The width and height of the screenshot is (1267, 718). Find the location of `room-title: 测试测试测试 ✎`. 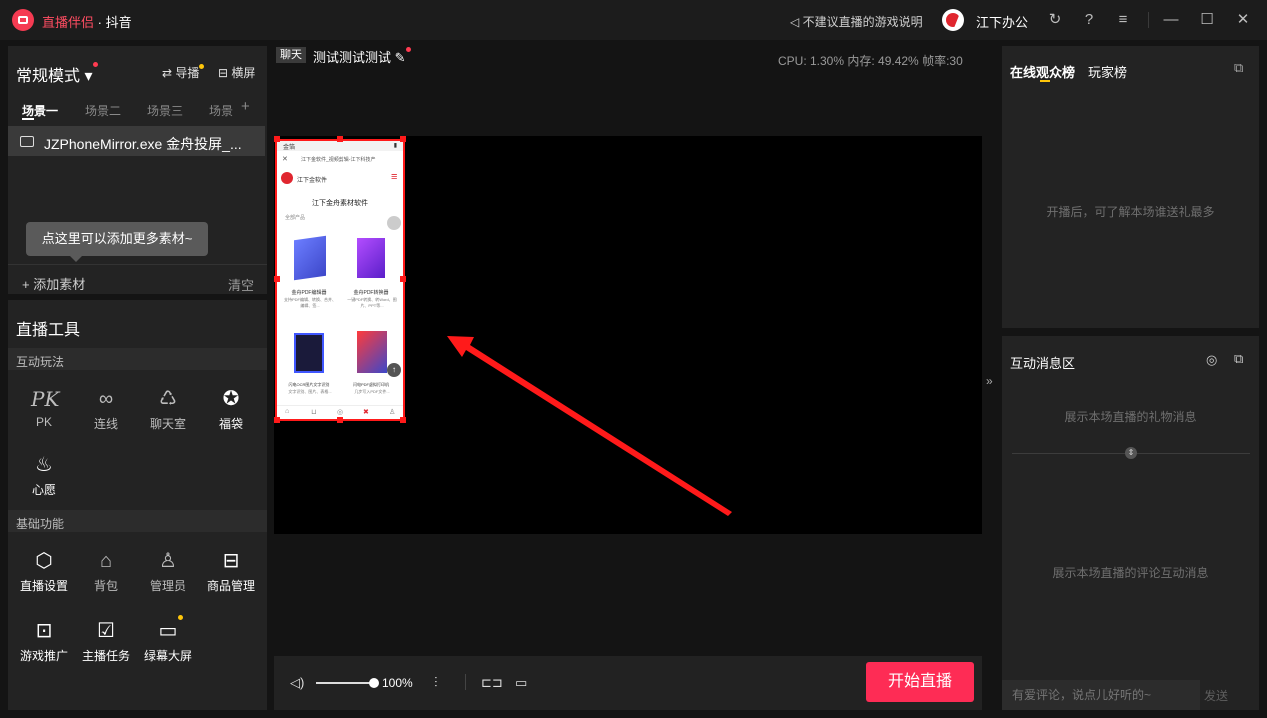

room-title: 测试测试测试 ✎ is located at coordinates (362, 56).